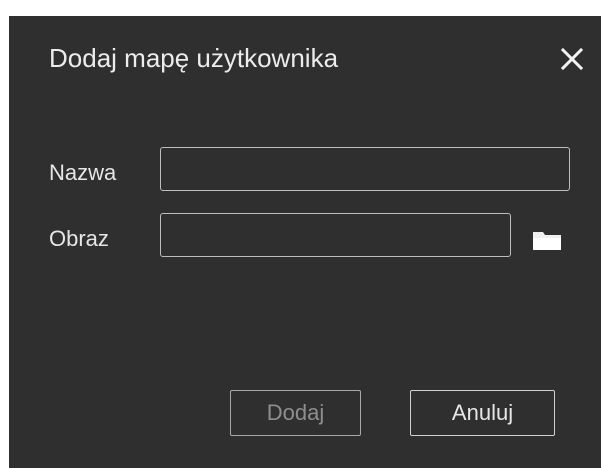 This screenshot has width=601, height=468. What do you see at coordinates (295, 413) in the screenshot?
I see `add-button: Dodaj` at bounding box center [295, 413].